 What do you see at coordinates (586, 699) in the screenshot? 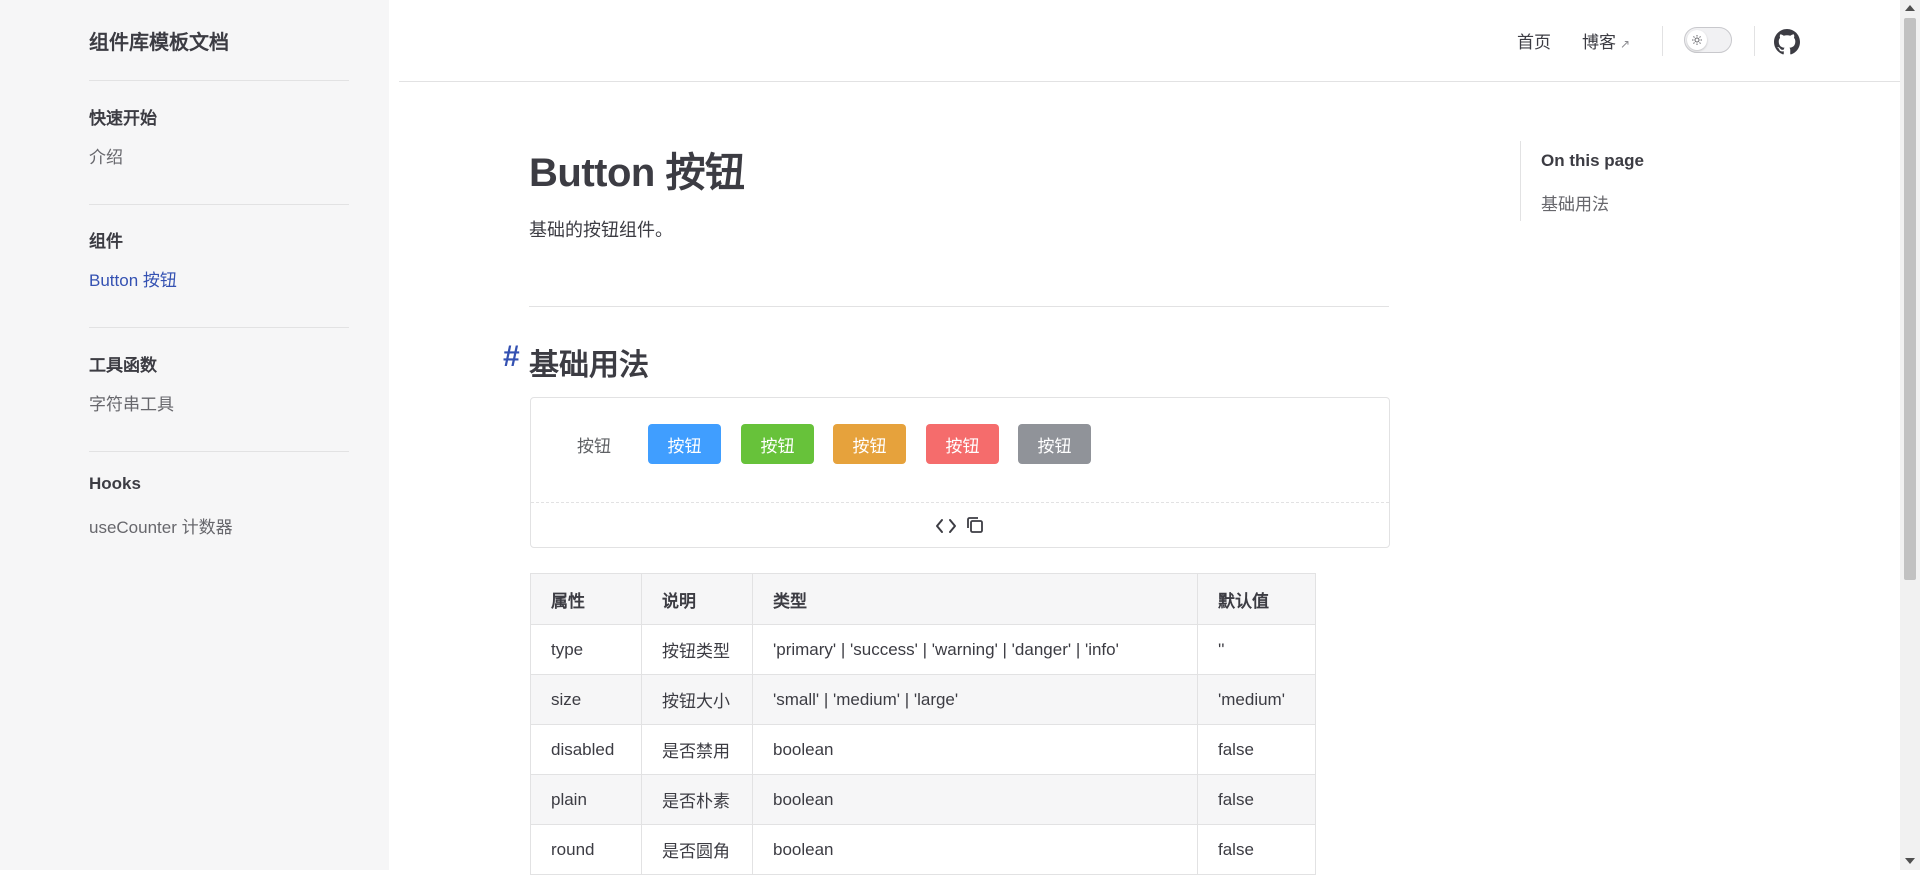
I see `table-cell: size` at bounding box center [586, 699].